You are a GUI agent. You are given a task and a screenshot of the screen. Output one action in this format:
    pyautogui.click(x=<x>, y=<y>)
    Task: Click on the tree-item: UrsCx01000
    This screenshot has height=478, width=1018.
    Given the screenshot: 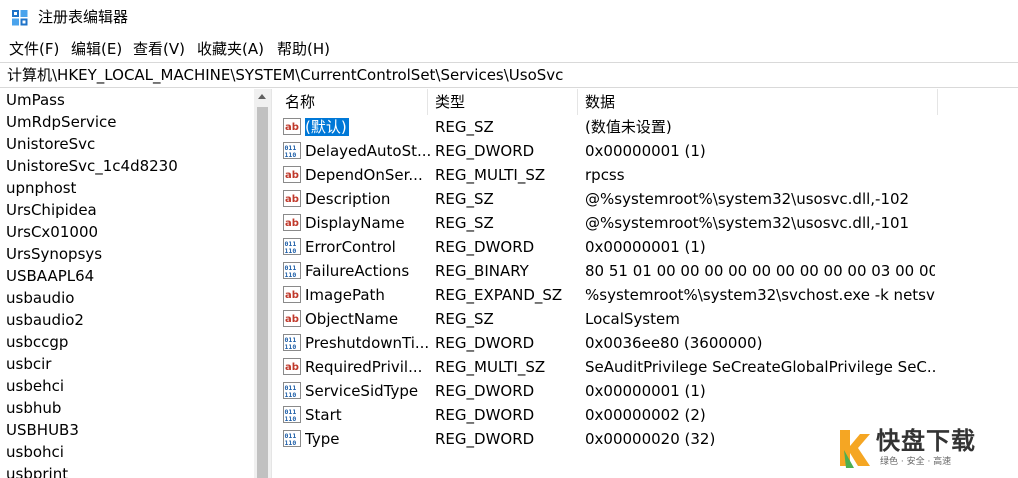 What is the action you would take?
    pyautogui.click(x=52, y=232)
    